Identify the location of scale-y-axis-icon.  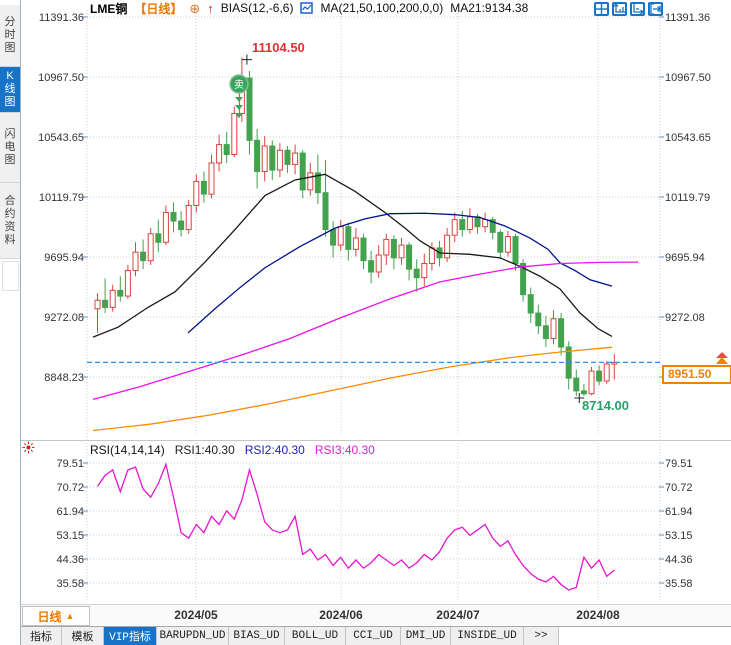
(619, 9).